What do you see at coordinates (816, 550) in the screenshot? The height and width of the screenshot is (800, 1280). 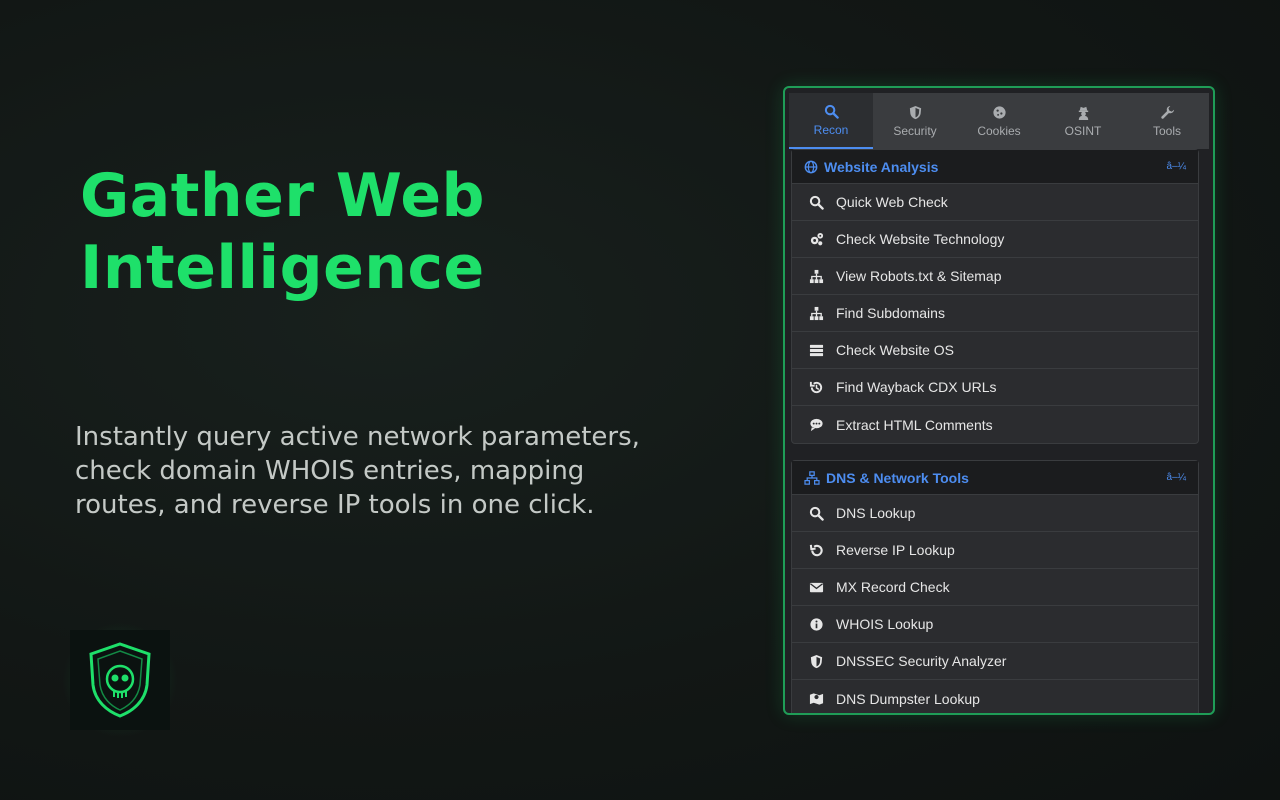 I see `undo-icon` at bounding box center [816, 550].